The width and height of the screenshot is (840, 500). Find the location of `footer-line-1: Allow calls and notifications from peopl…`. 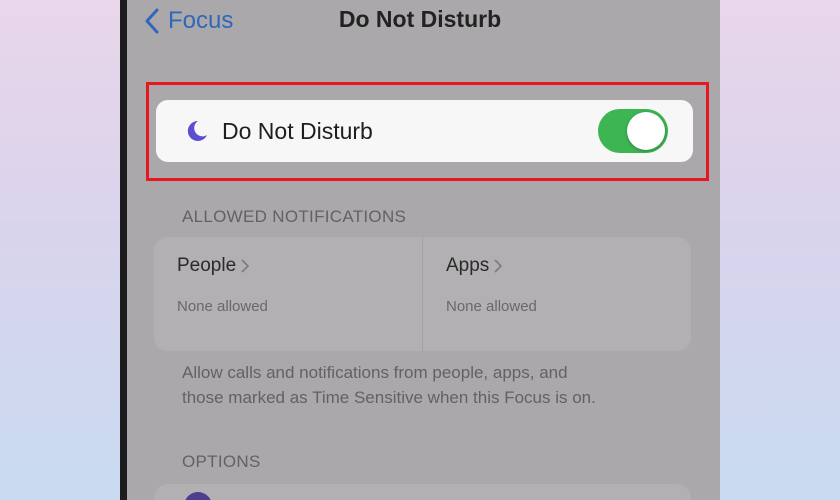

footer-line-1: Allow calls and notifications from peopl… is located at coordinates (375, 372).